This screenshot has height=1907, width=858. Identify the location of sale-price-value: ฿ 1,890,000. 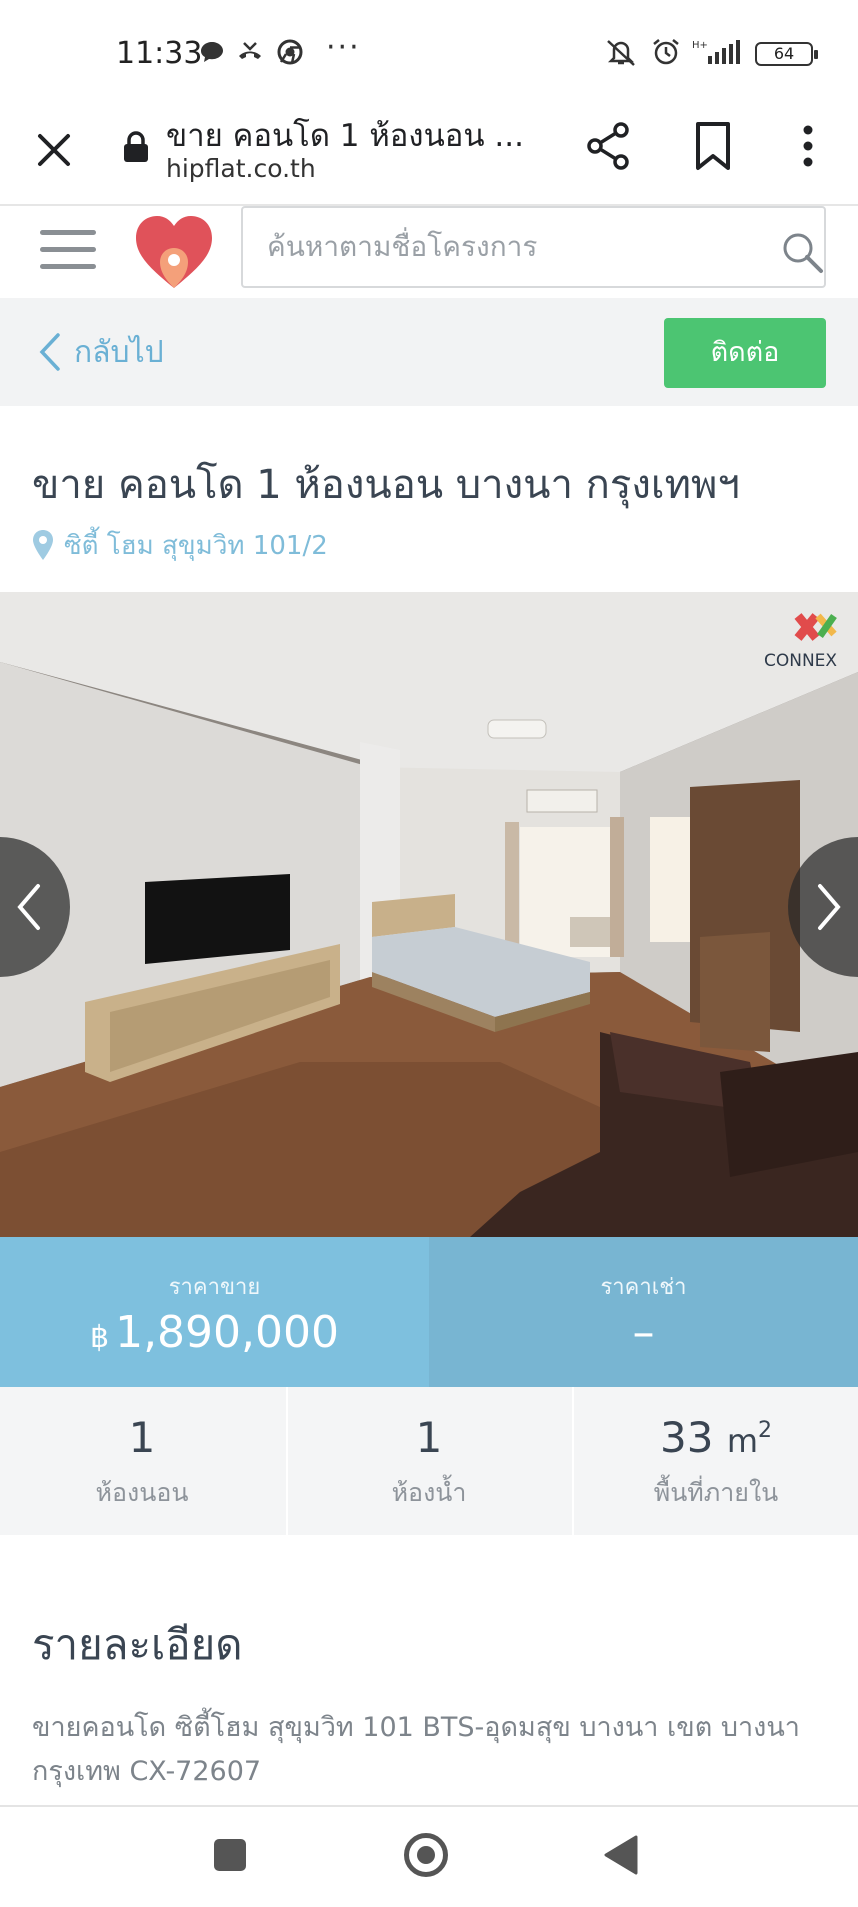
(214, 1332).